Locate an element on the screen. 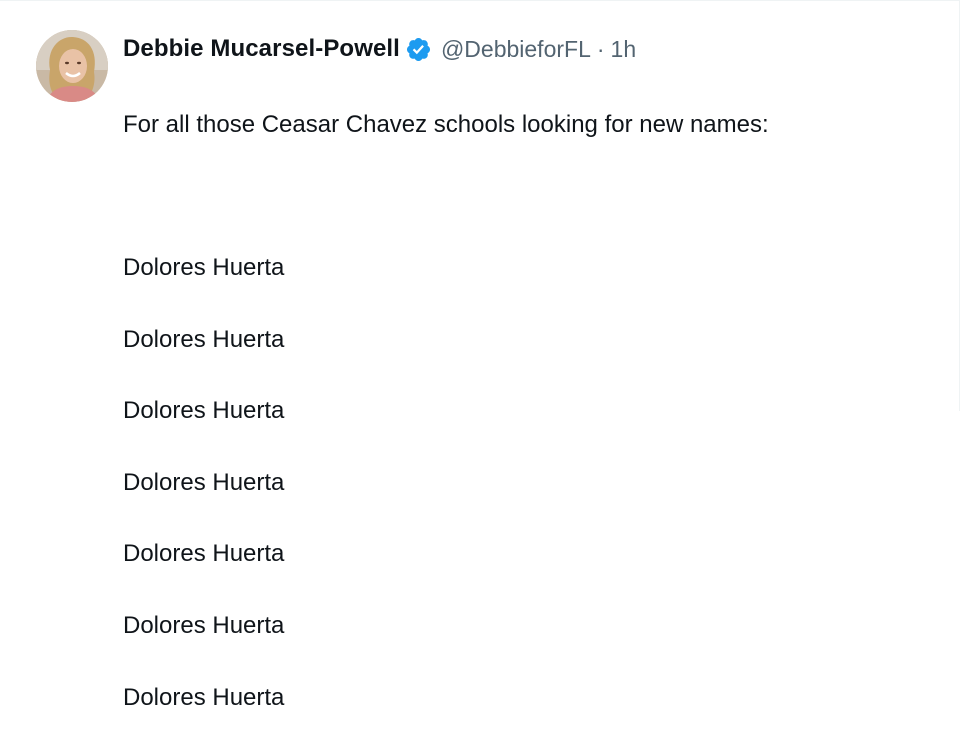 The width and height of the screenshot is (960, 751). verified-badge-icon is located at coordinates (418, 49).